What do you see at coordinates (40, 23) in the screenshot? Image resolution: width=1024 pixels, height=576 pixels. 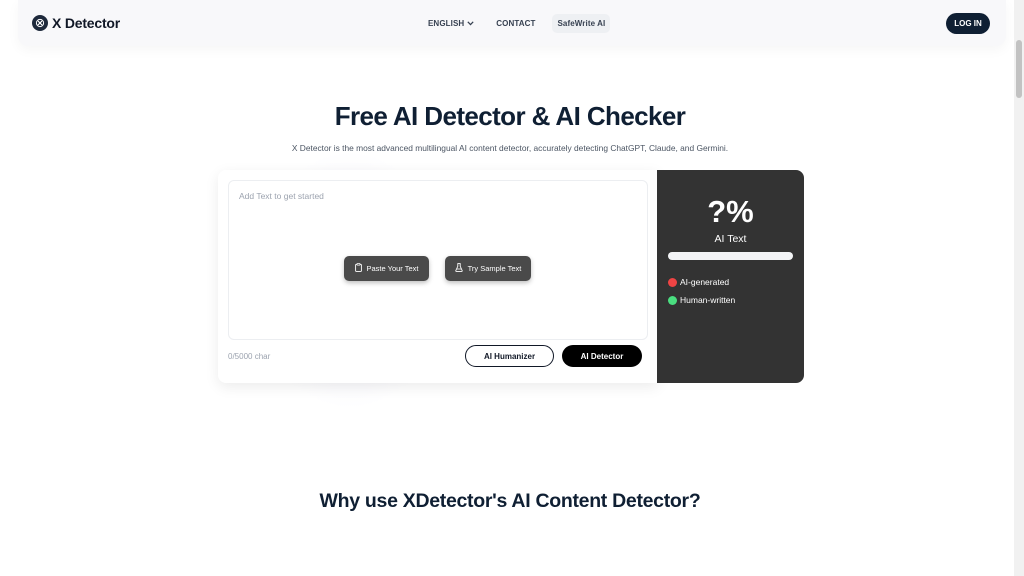 I see `x-logo-icon` at bounding box center [40, 23].